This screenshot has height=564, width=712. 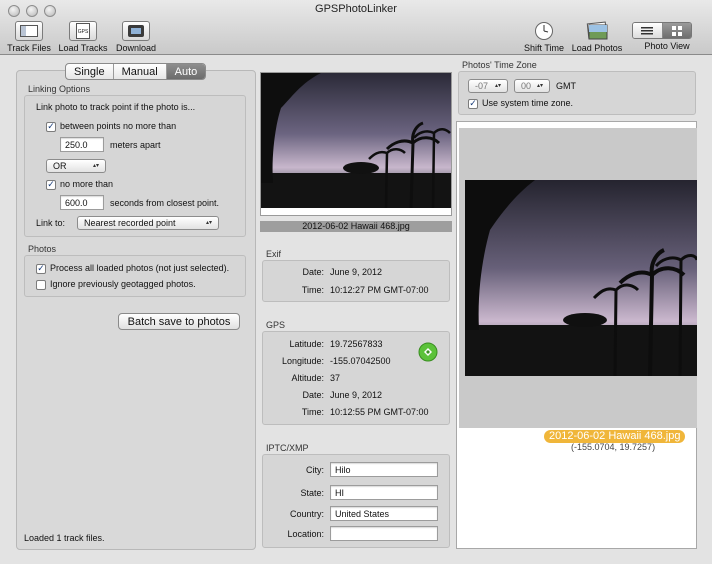 I want to click on track-files-label: Track Files, so click(x=29, y=48).